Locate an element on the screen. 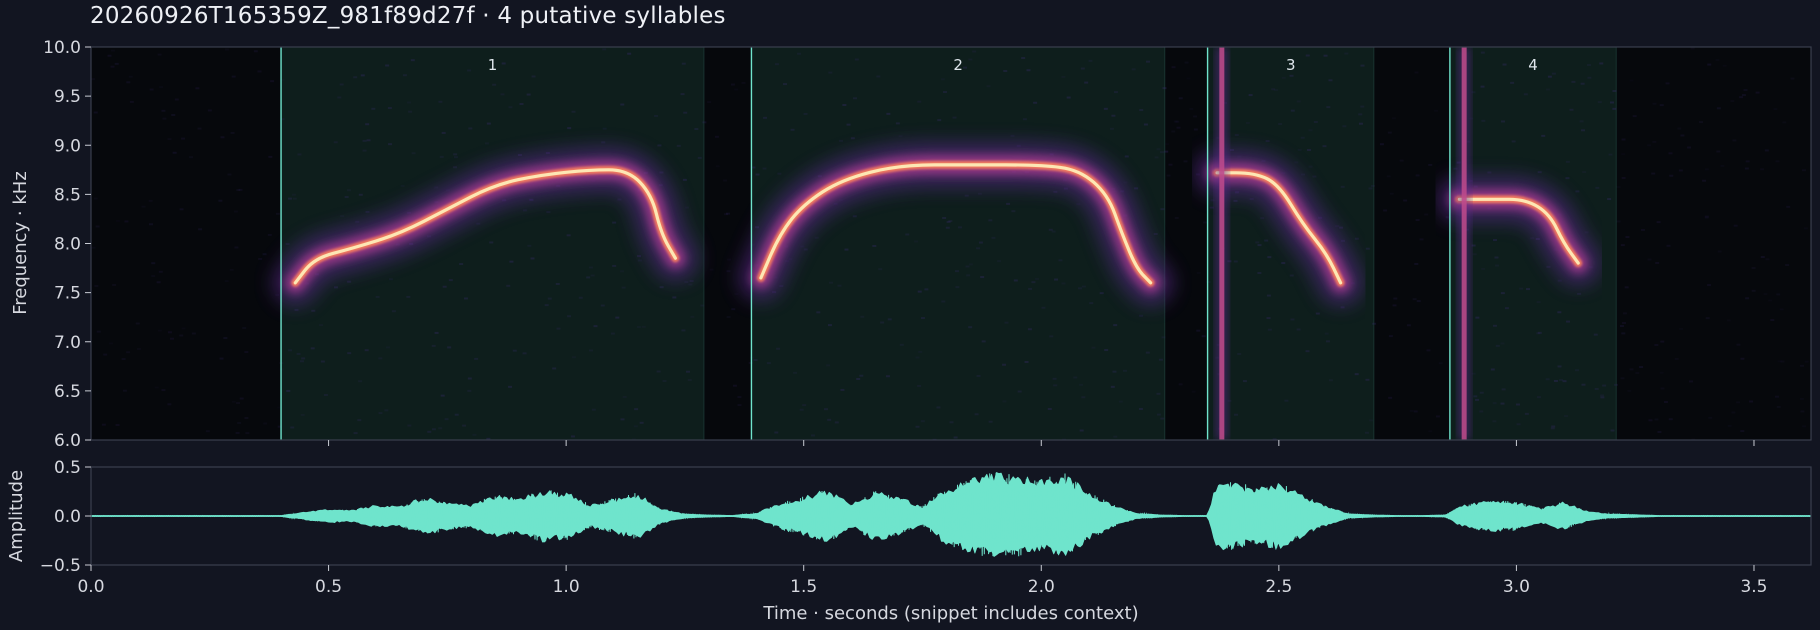 The image size is (1820, 630). y-tick-label: 0.5 is located at coordinates (67, 468).